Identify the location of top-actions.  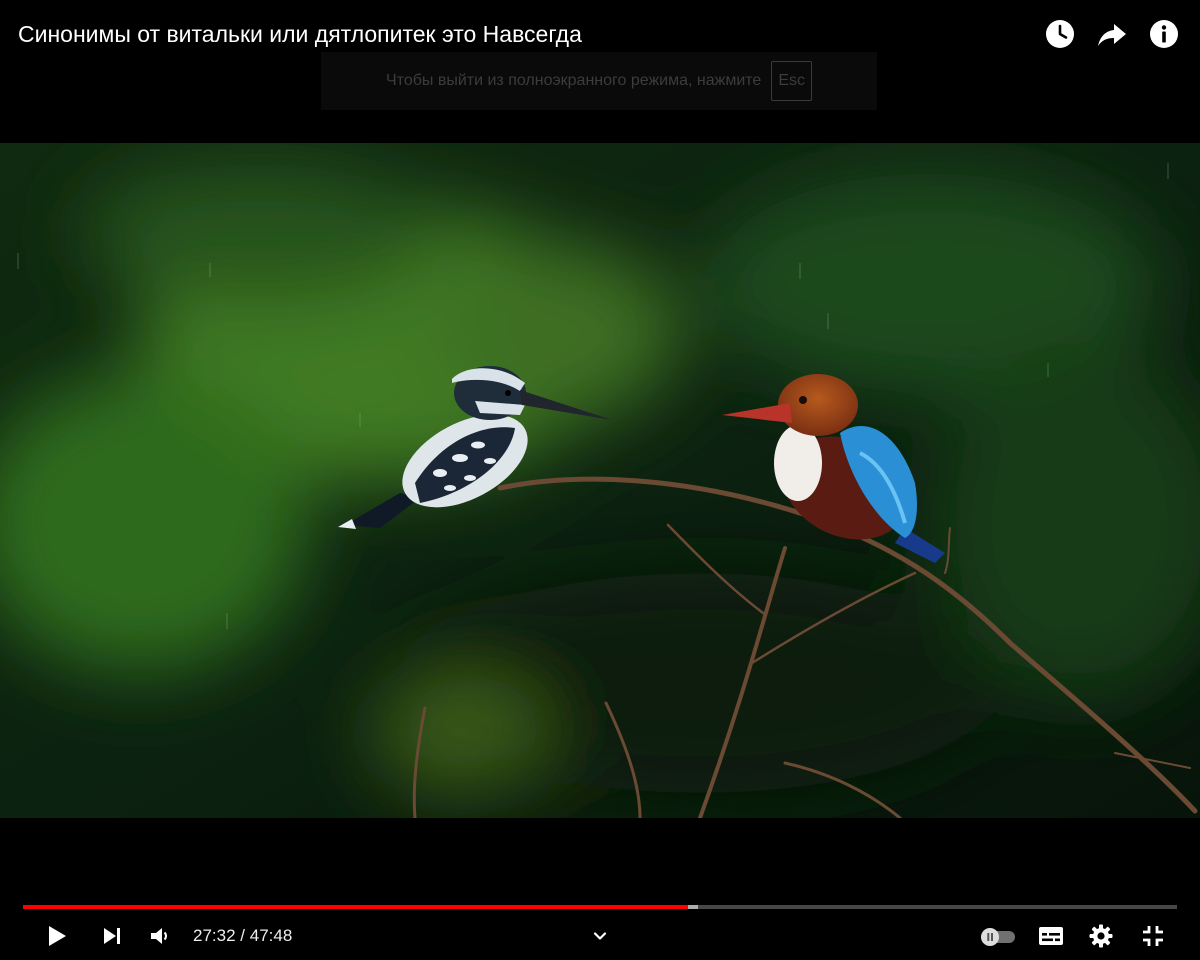
(1112, 34).